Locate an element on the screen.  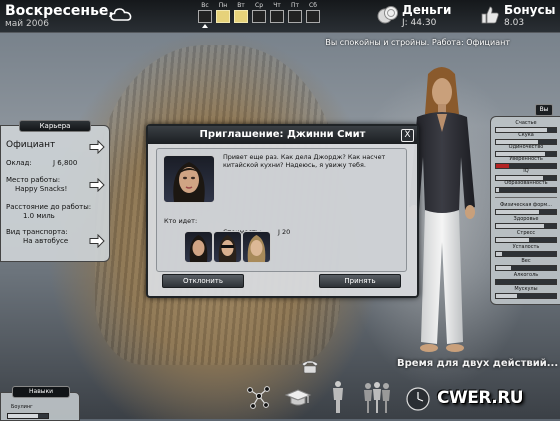
day-title: Воскресенье, is located at coordinates (59, 11).